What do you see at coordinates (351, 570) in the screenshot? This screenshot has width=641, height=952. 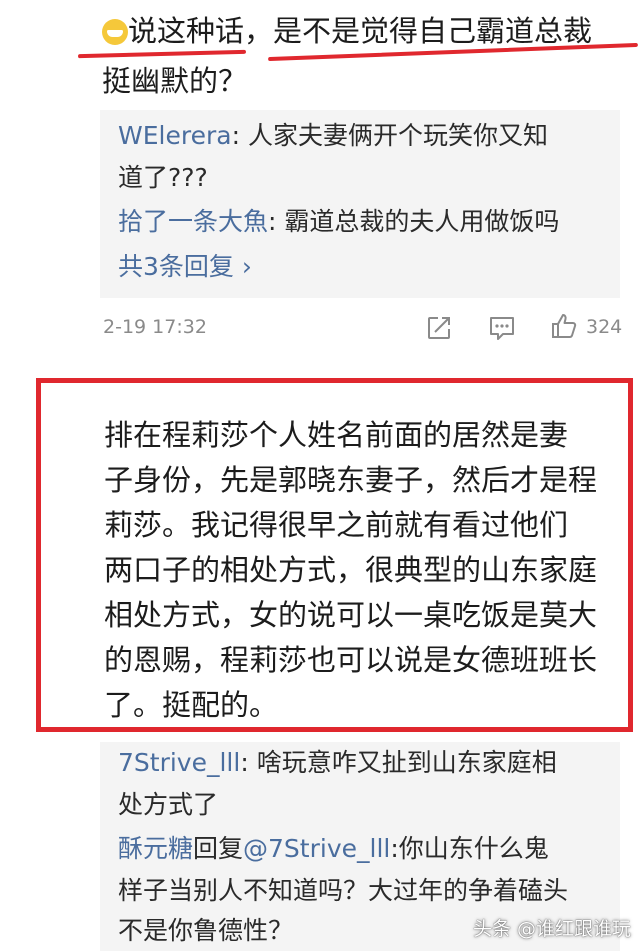 I see `comment-line: 两口子的相处方式，很典型的山东家庭` at bounding box center [351, 570].